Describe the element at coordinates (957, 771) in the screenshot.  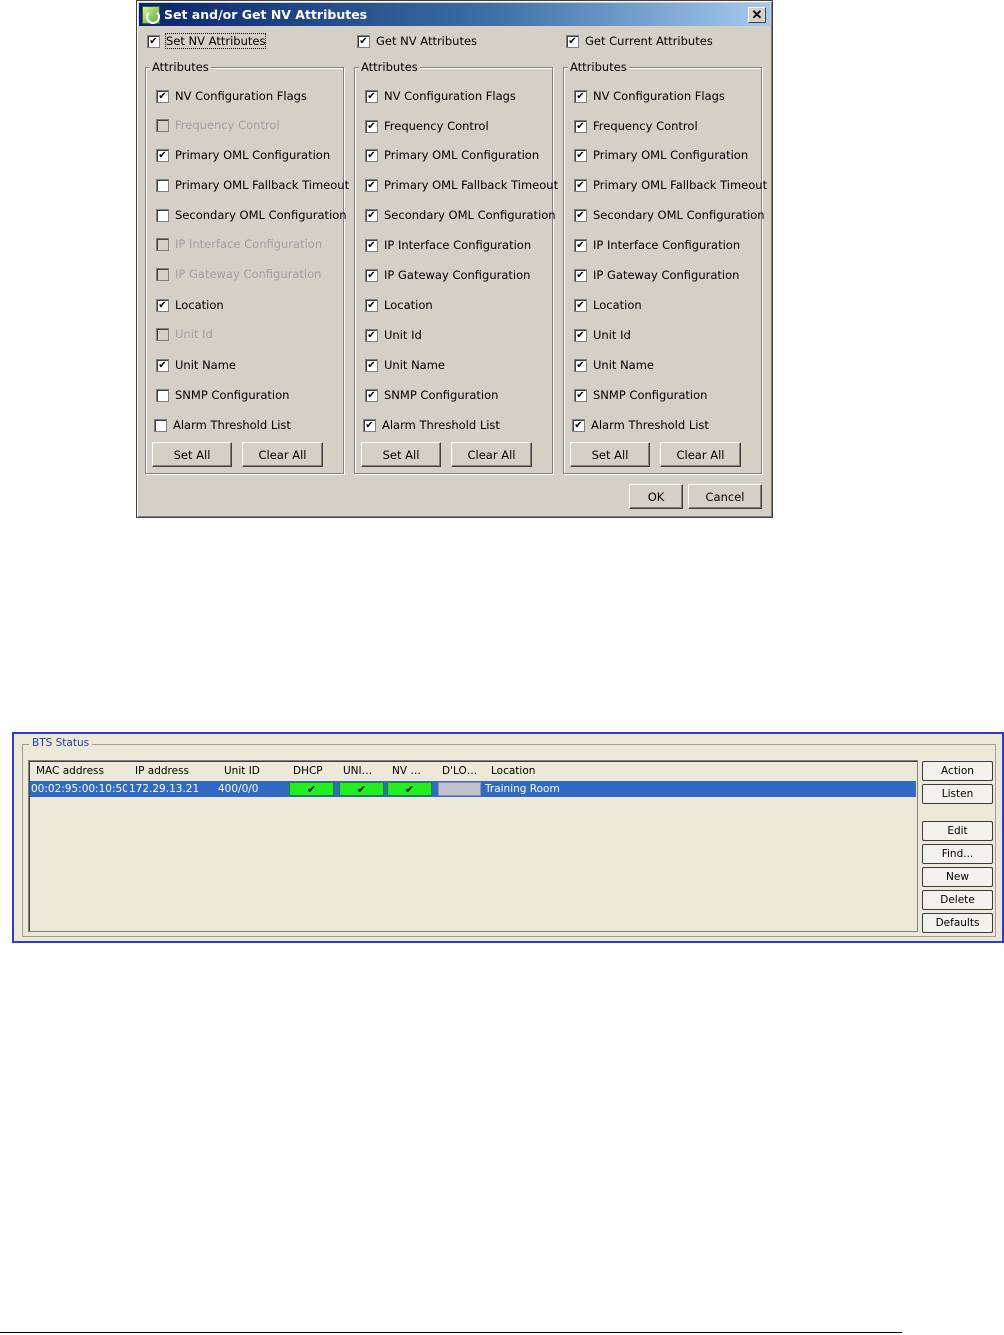
I see `action-button: Action` at that location.